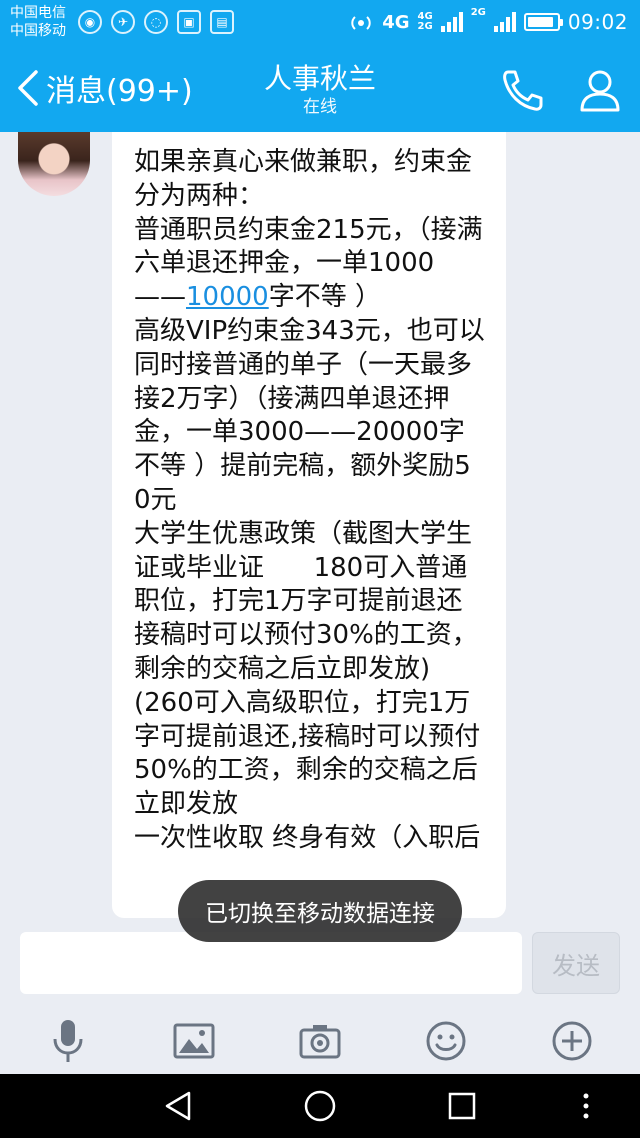 Image resolution: width=640 pixels, height=1138 pixels. I want to click on carrier-1: 中国电信, so click(38, 13).